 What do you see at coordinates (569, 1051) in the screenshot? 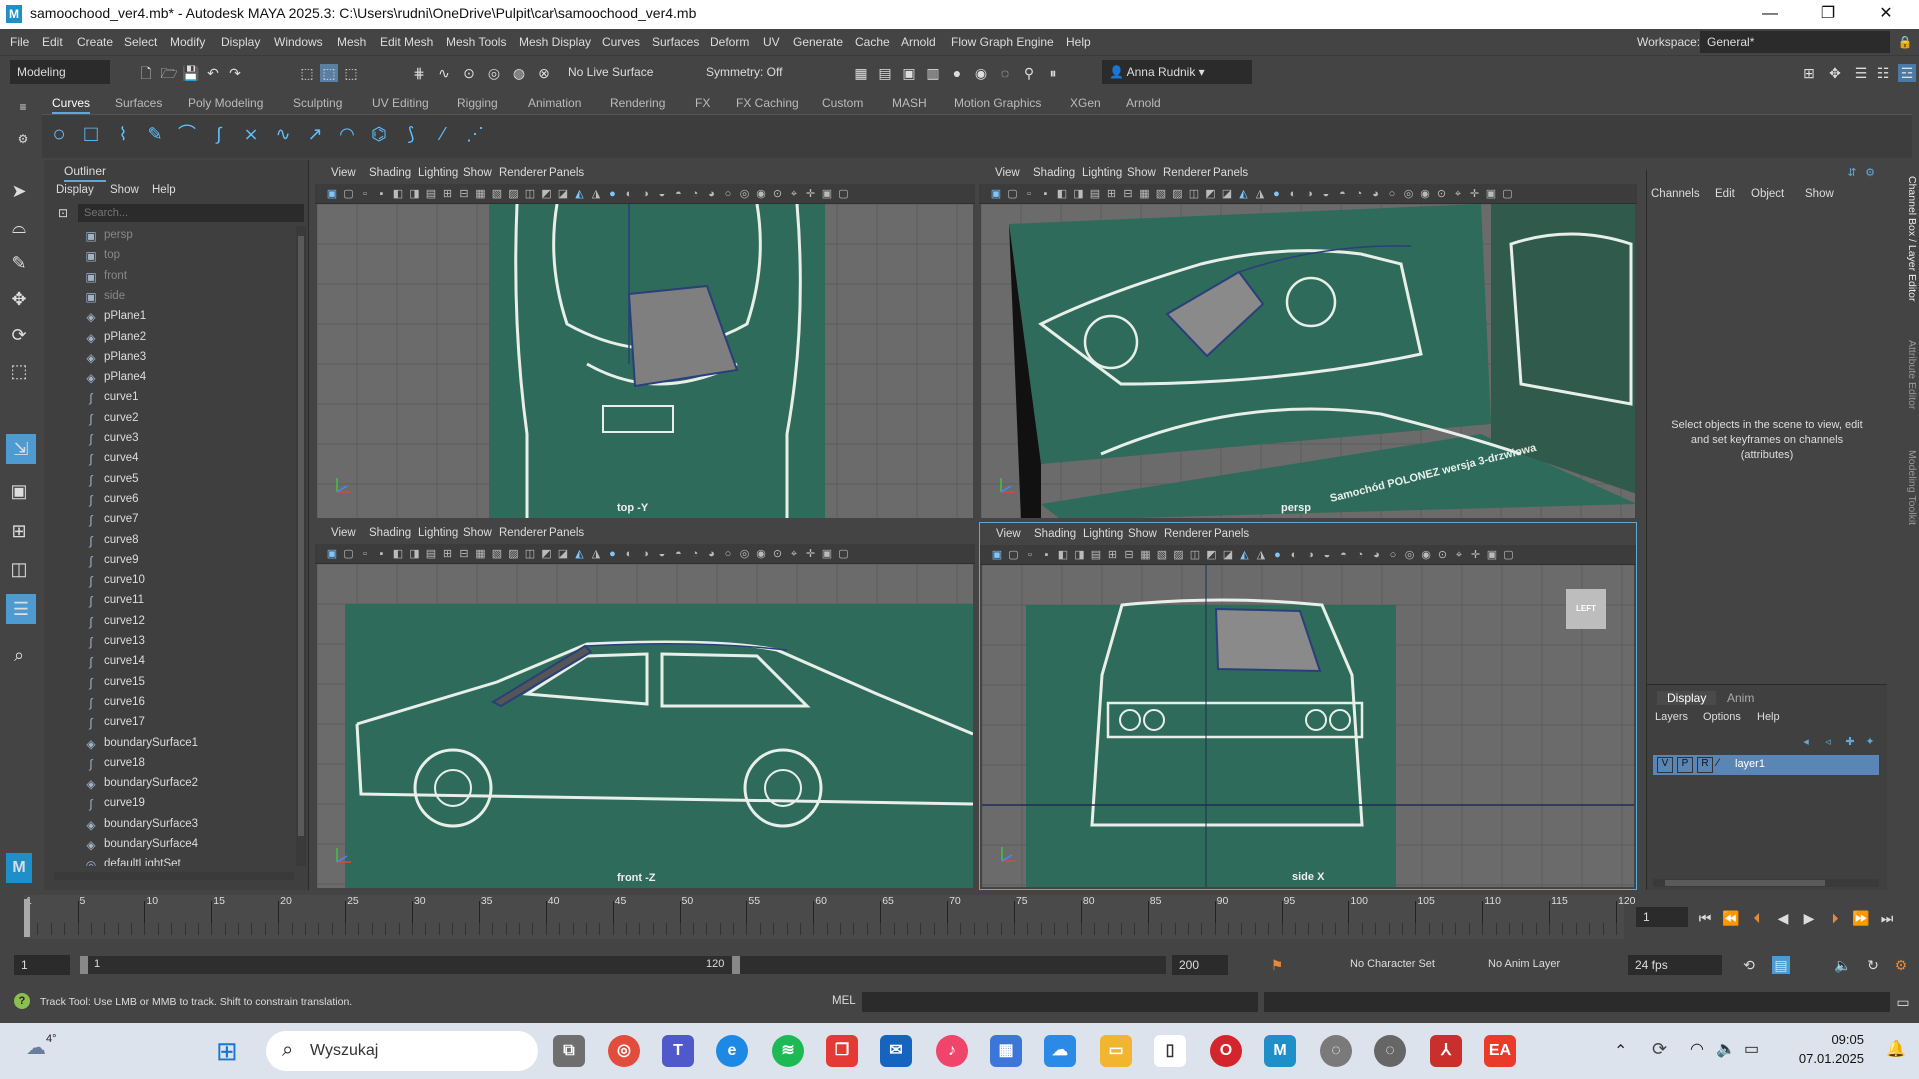
I see `task-view-icon: ⧉` at bounding box center [569, 1051].